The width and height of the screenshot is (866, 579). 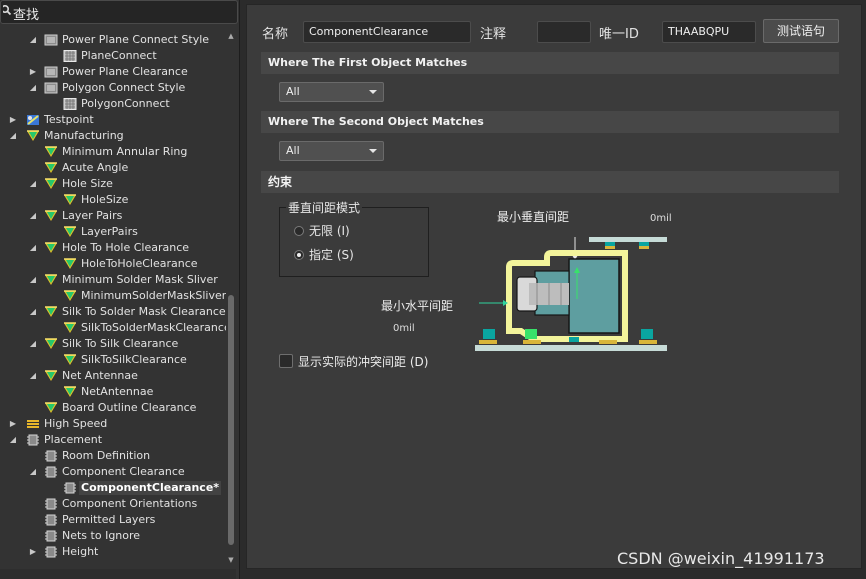 I want to click on tree-item: PolygonConnect, so click(x=113, y=104).